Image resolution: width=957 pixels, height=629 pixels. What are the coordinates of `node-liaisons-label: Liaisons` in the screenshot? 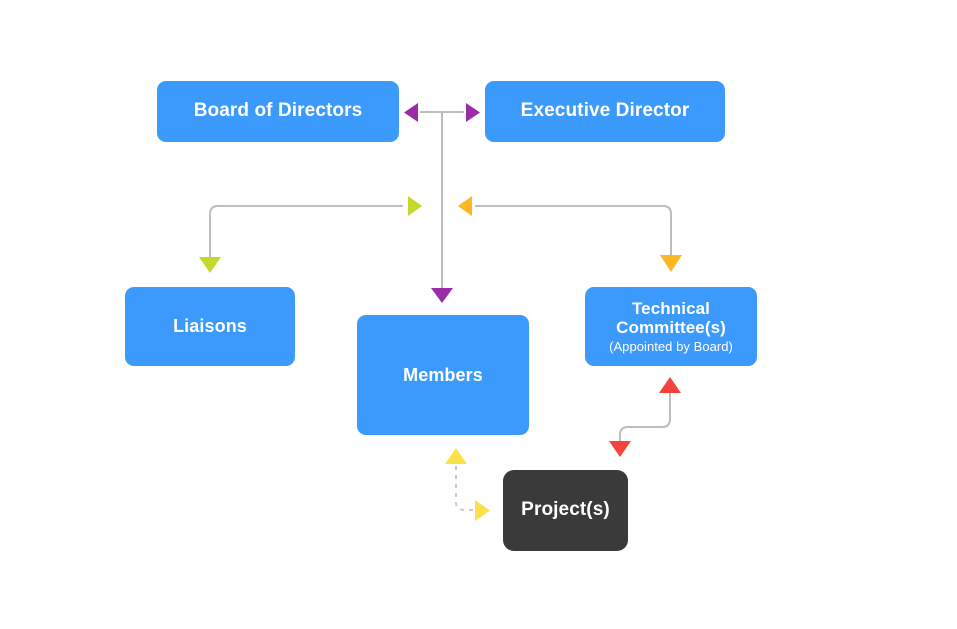 It's located at (210, 326).